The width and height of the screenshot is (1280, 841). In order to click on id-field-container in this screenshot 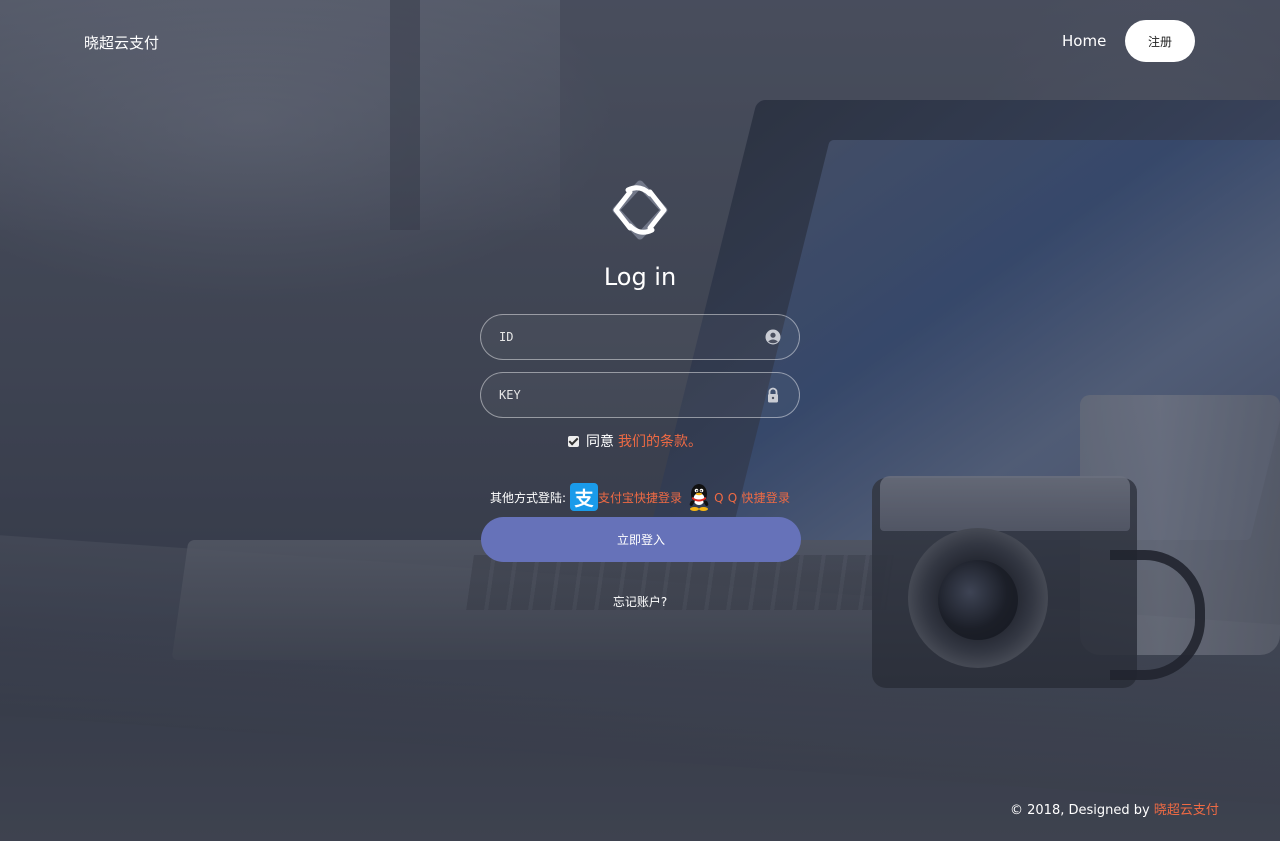, I will do `click(640, 337)`.